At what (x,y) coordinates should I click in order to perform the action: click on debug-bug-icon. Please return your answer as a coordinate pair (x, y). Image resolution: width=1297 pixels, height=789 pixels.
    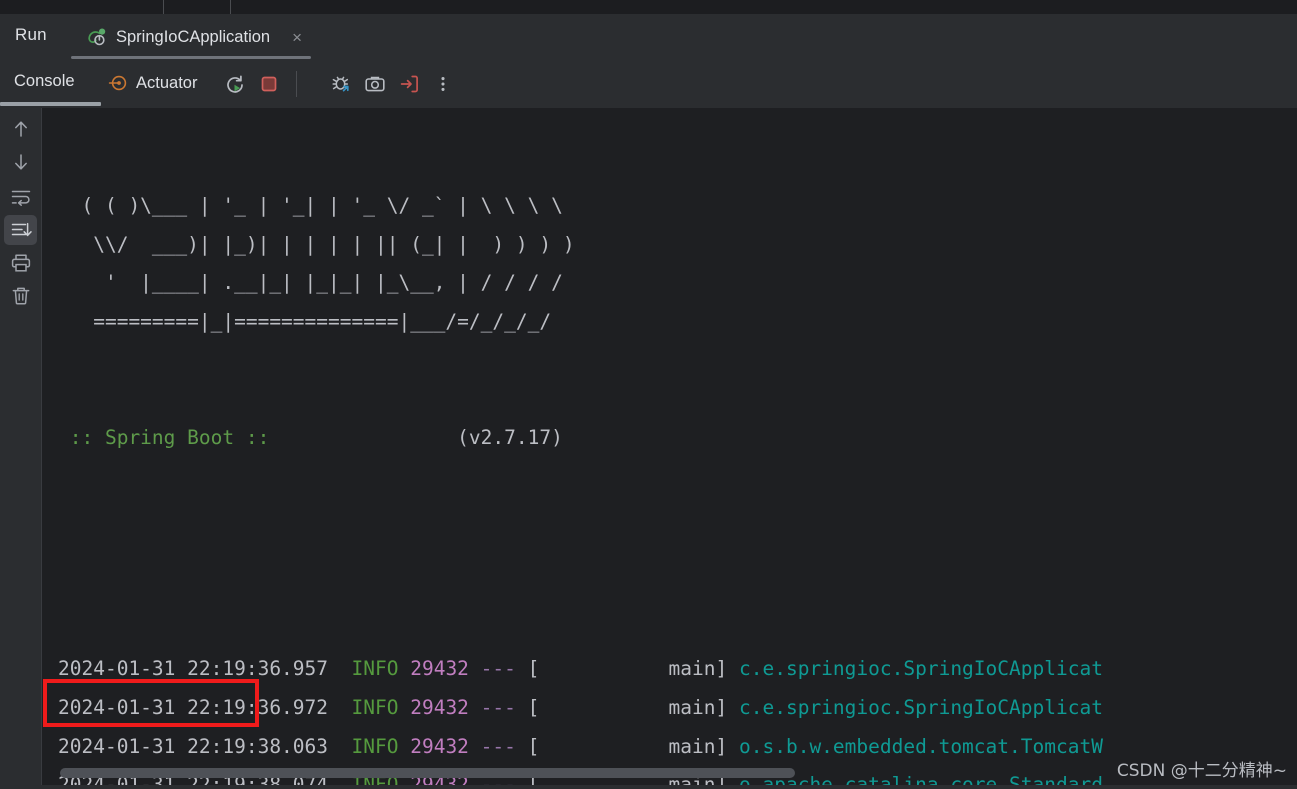
    Looking at the image, I should click on (340, 84).